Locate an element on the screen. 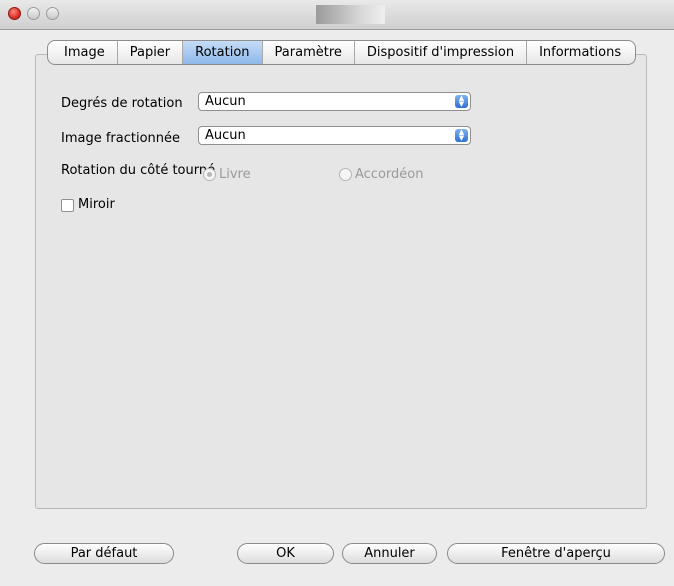  radio-accordeon is located at coordinates (345, 174).